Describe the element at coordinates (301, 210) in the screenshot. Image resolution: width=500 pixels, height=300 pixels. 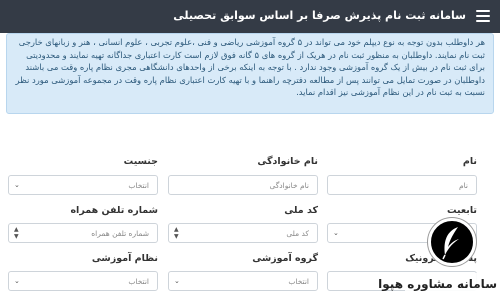
I see `national-code-label: کد ملی` at that location.